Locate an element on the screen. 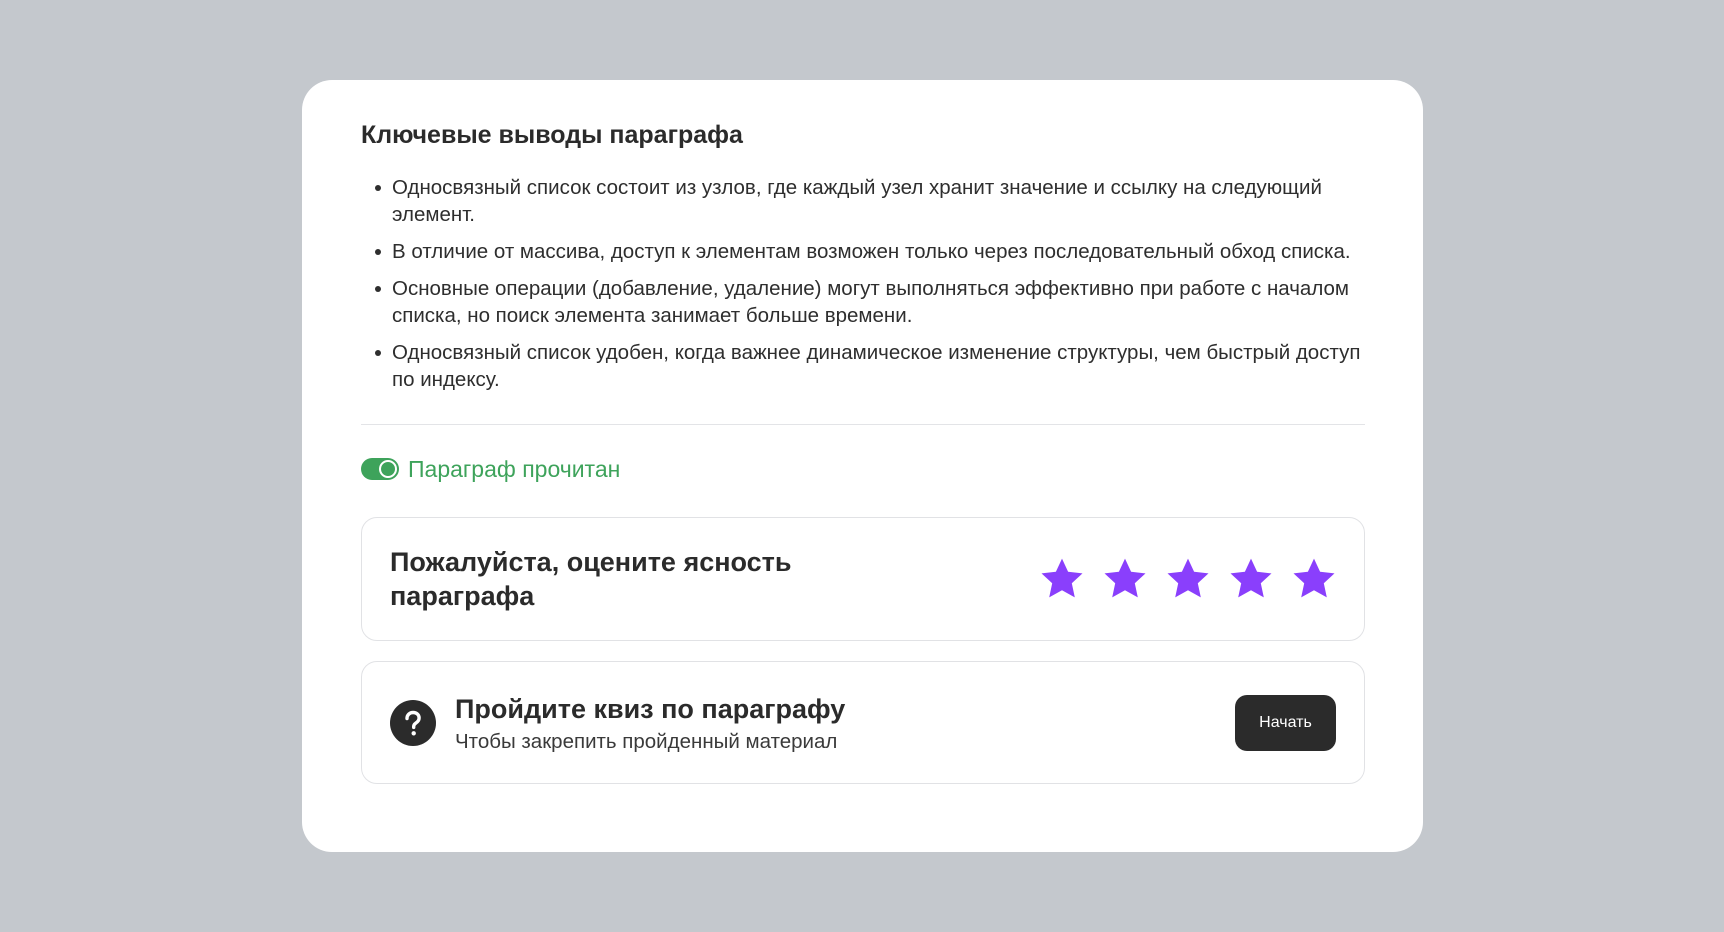 The width and height of the screenshot is (1724, 932). read-toggle is located at coordinates (380, 469).